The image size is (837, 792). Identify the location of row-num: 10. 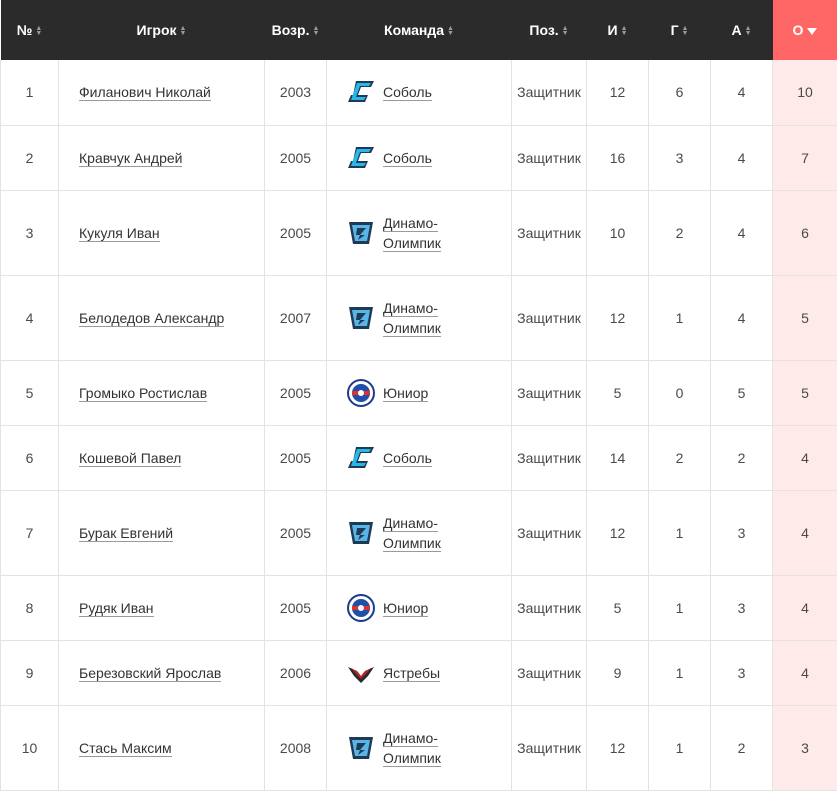
(29, 747).